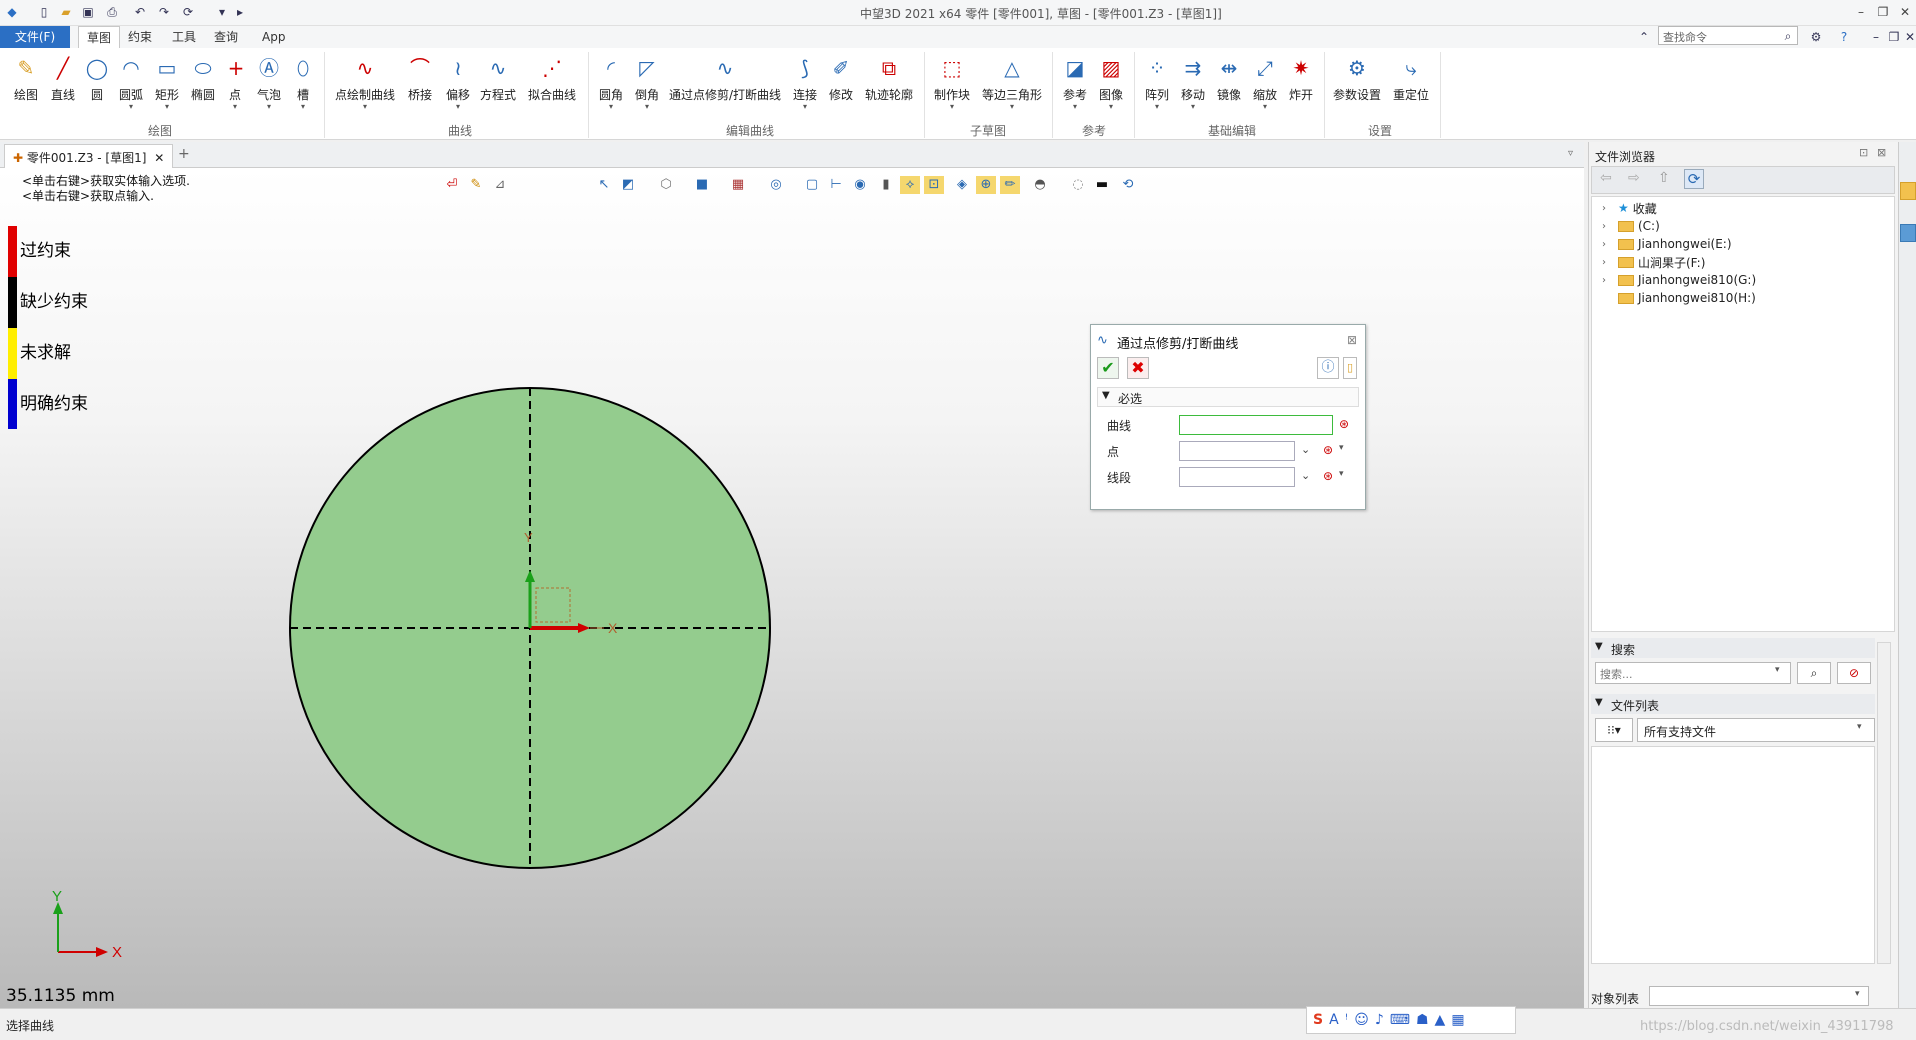 The height and width of the screenshot is (1040, 1916). I want to click on forward-icon: ⇨, so click(1634, 178).